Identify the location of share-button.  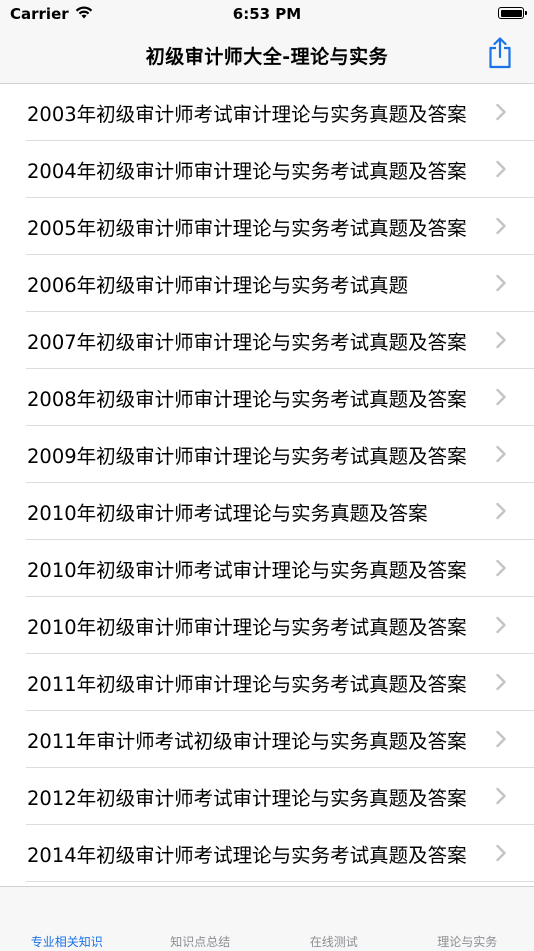
(500, 55).